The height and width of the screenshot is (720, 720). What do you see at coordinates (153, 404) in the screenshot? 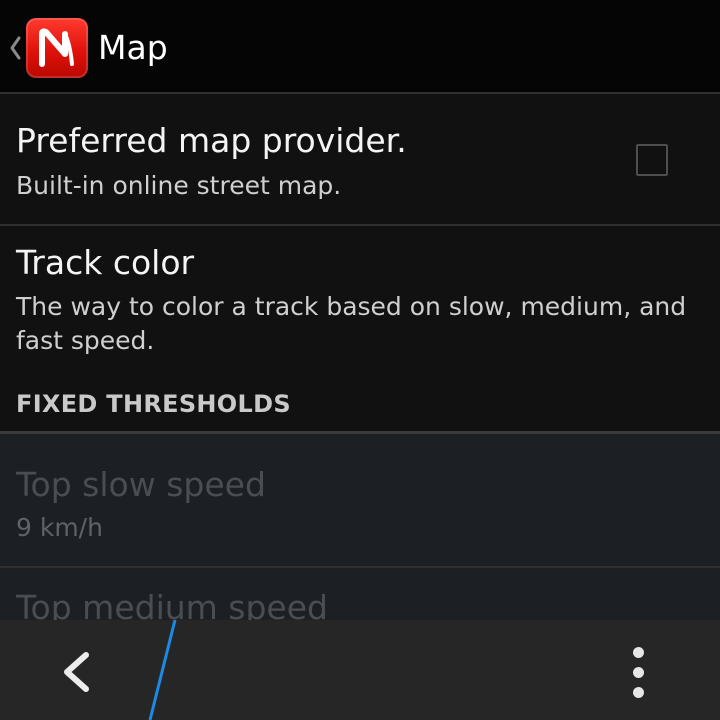
I see `category-label: FIXED THRESHOLDS` at bounding box center [153, 404].